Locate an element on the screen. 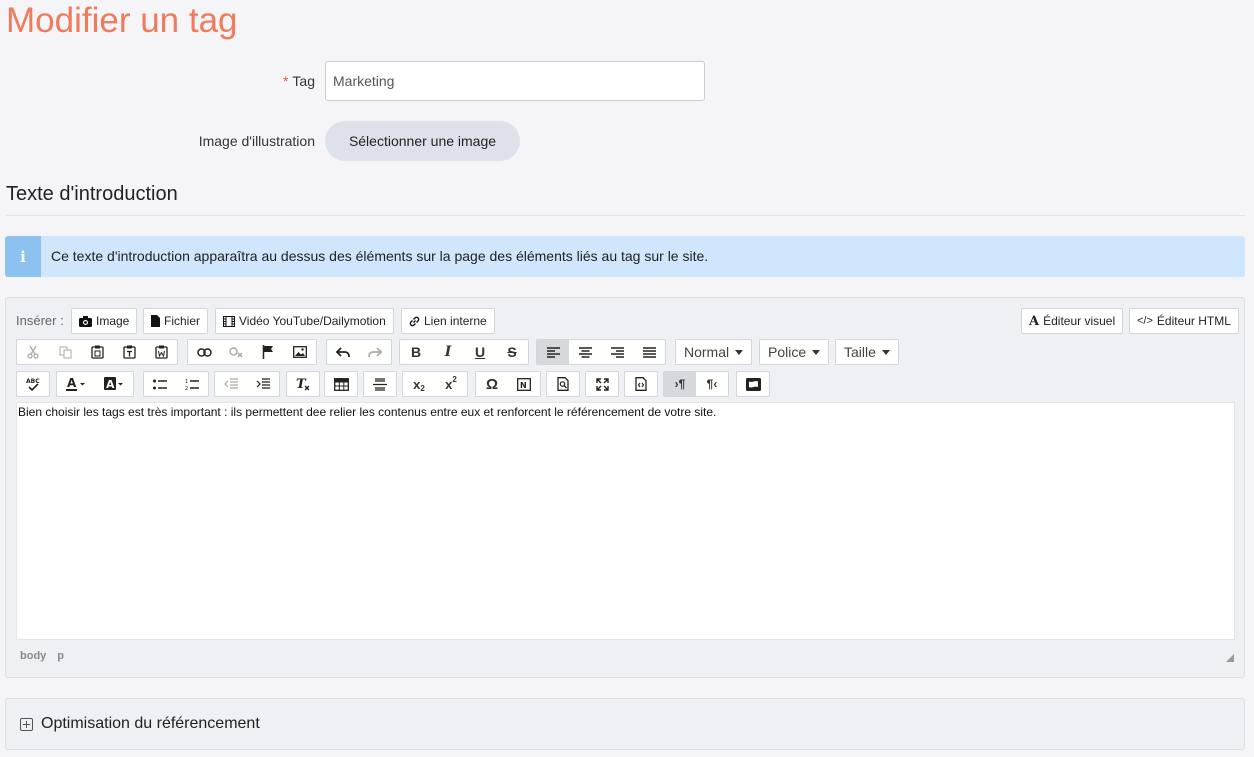 Image resolution: width=1254 pixels, height=757 pixels. tag-label: * Tag is located at coordinates (292, 81).